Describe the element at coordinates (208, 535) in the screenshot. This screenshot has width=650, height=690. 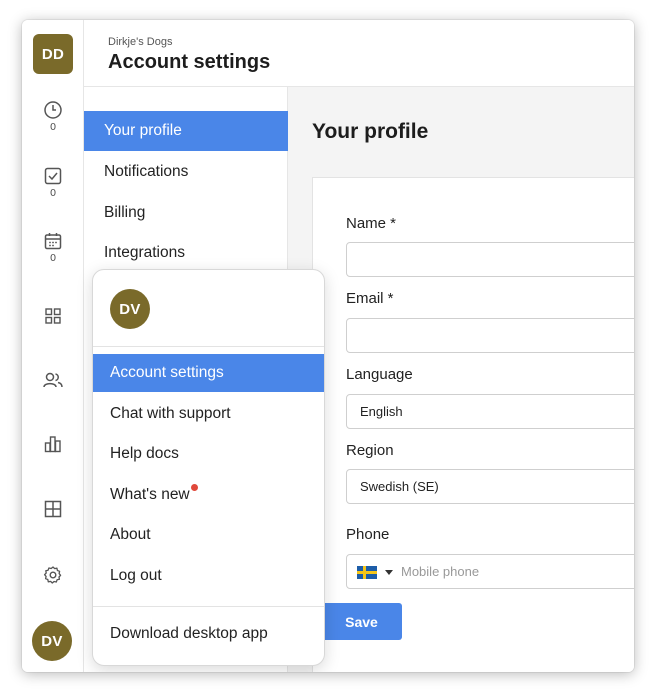
I see `menu-item-about: About` at that location.